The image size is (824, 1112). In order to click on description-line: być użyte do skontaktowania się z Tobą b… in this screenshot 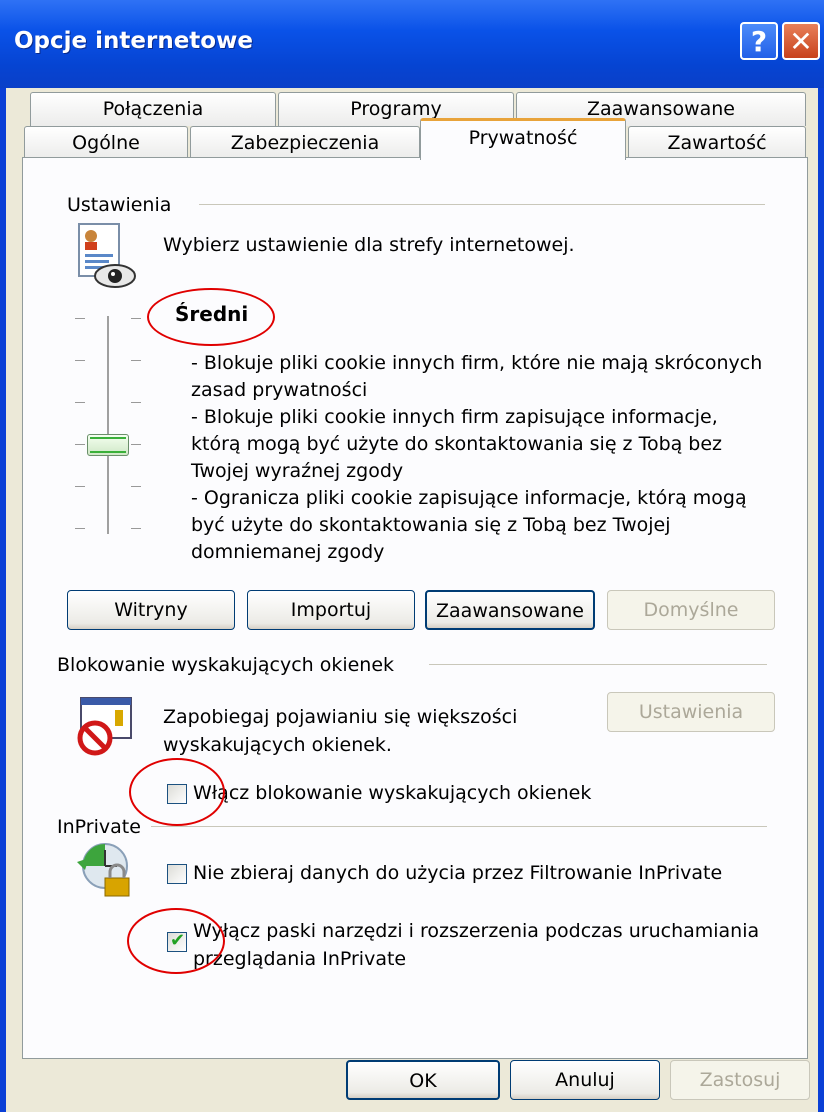, I will do `click(431, 525)`.